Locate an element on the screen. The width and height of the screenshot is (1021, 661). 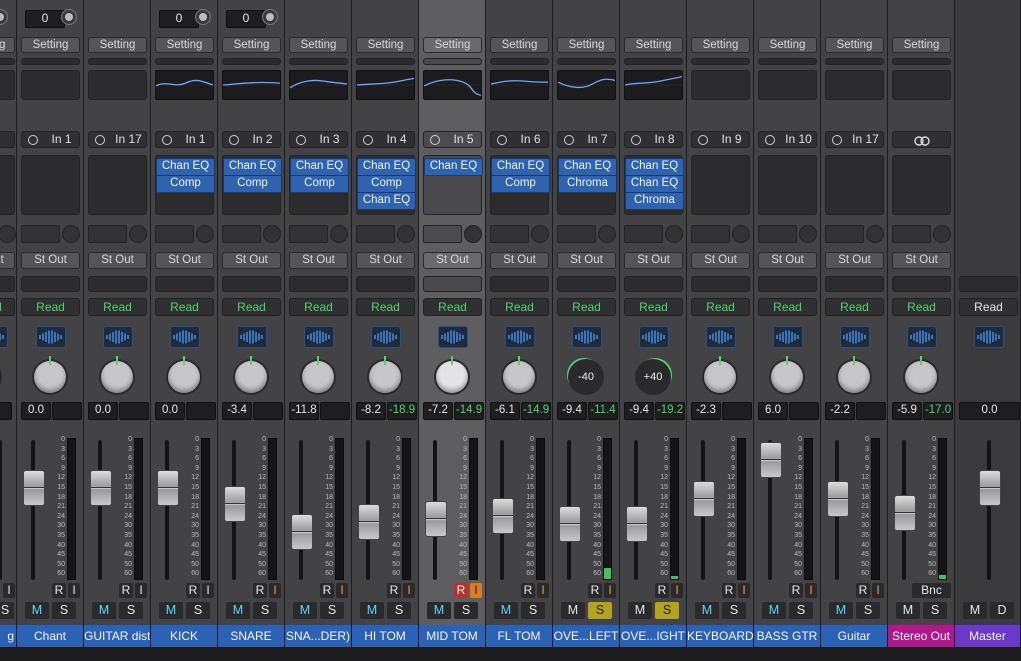
track-name: Guitar is located at coordinates (854, 636).